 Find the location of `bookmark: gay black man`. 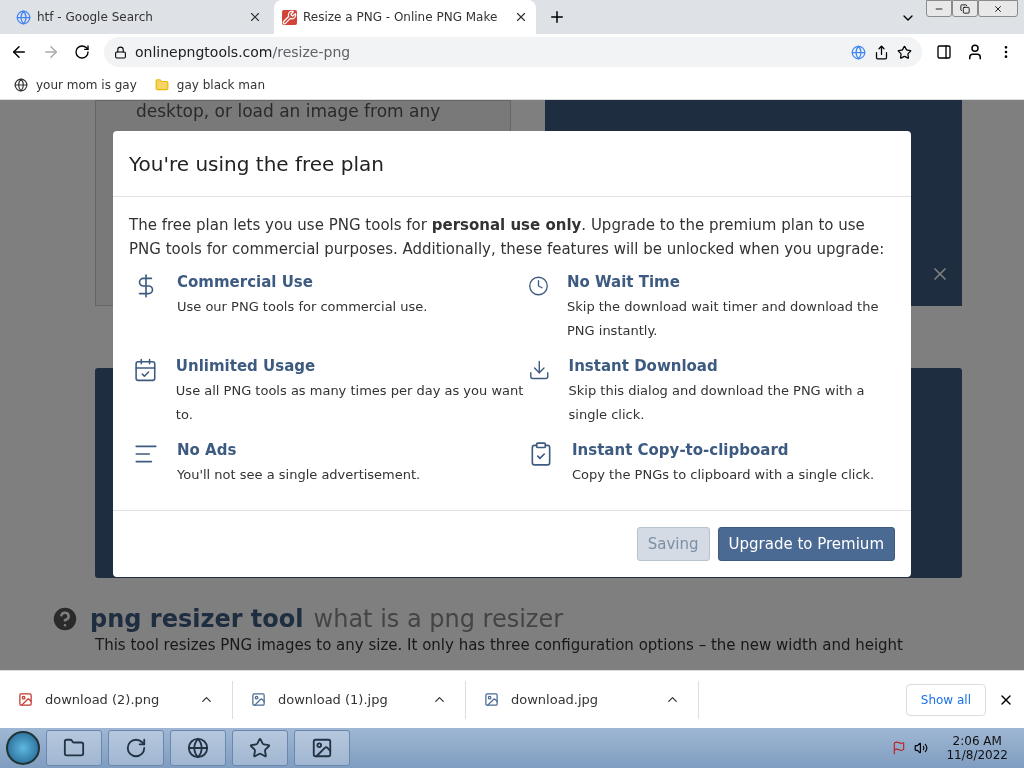

bookmark: gay black man is located at coordinates (220, 84).